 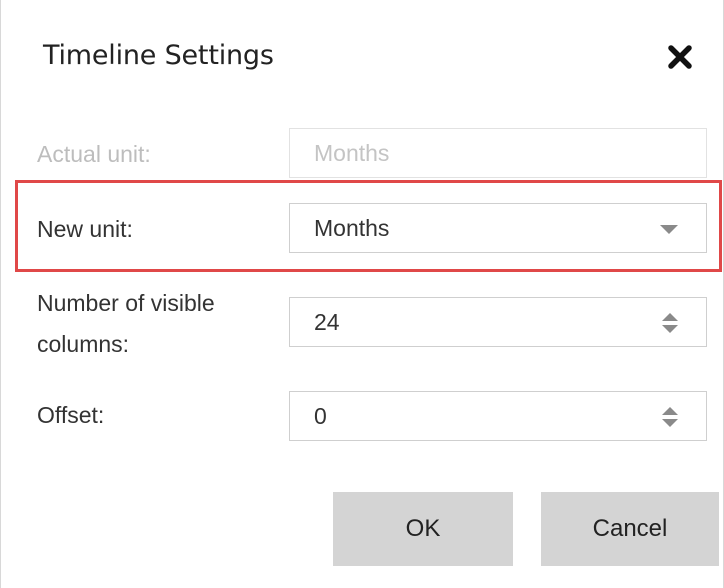 I want to click on visible-columns-label-line1: Number of visible, so click(x=126, y=303).